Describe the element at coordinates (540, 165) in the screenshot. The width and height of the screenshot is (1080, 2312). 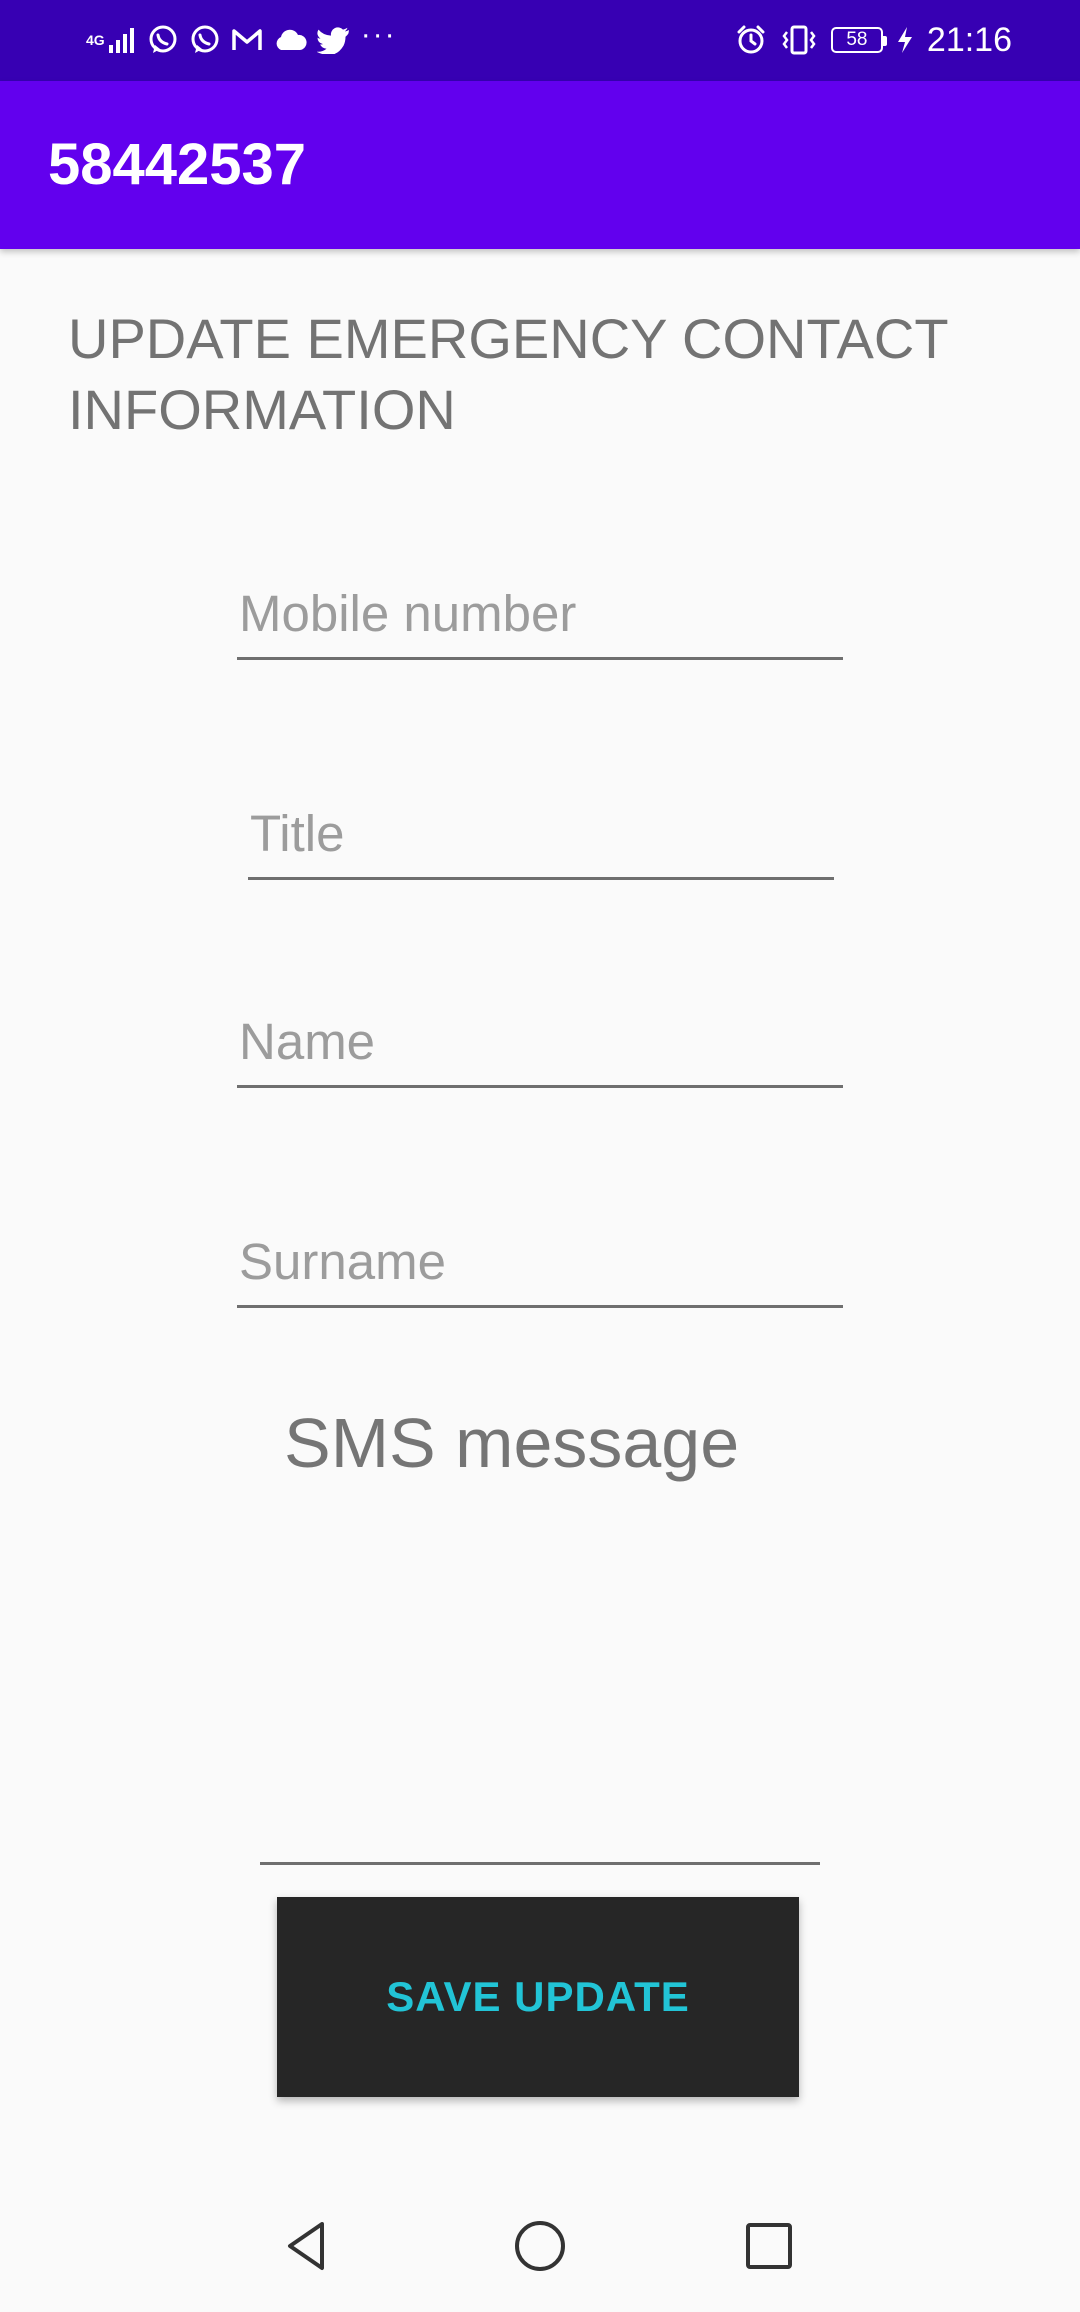
I see `app-bar: 58442537` at that location.